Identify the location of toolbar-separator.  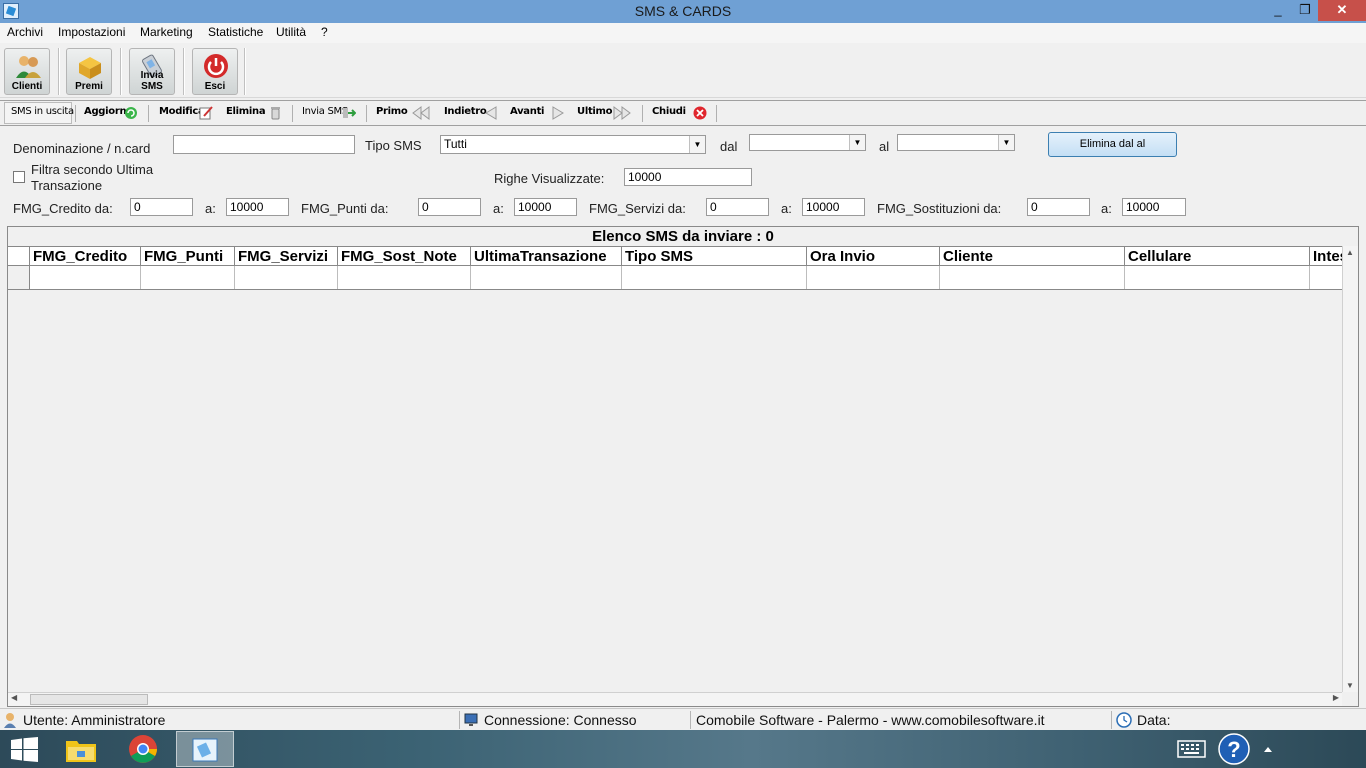
(245, 71).